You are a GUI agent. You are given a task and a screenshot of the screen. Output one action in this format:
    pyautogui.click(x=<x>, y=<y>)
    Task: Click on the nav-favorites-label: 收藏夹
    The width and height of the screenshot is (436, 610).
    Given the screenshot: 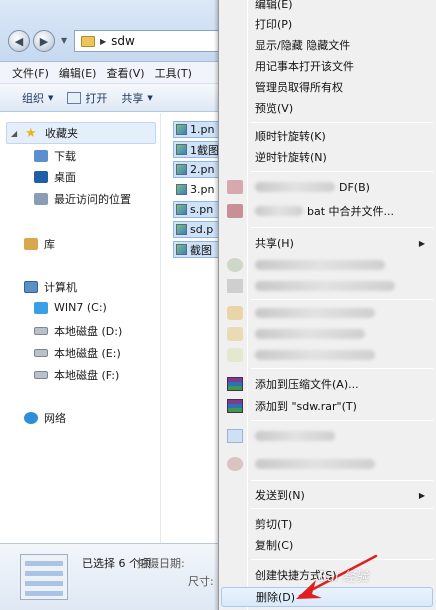 What is the action you would take?
    pyautogui.click(x=61, y=133)
    